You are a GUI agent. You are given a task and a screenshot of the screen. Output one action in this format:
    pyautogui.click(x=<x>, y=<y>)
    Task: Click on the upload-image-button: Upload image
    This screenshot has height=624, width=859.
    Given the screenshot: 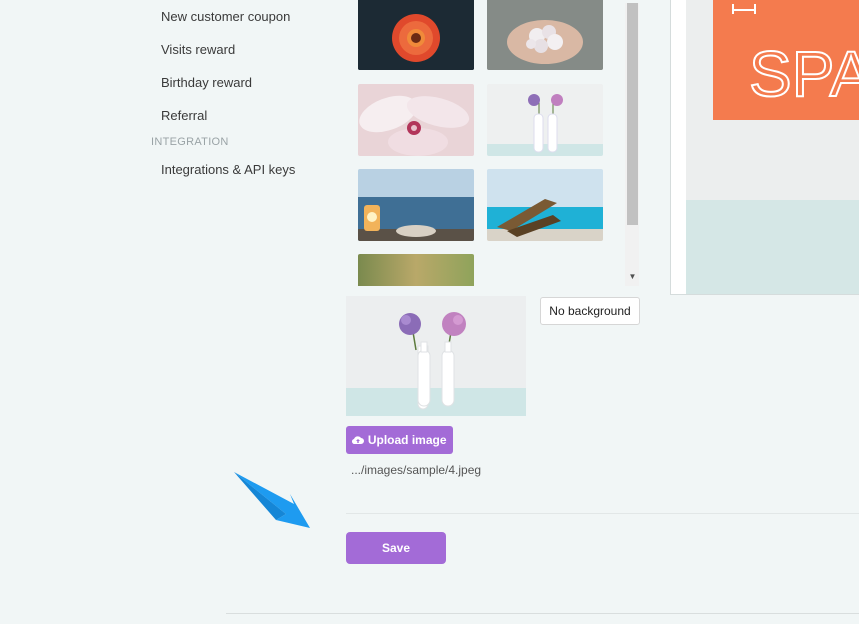 What is the action you would take?
    pyautogui.click(x=399, y=440)
    